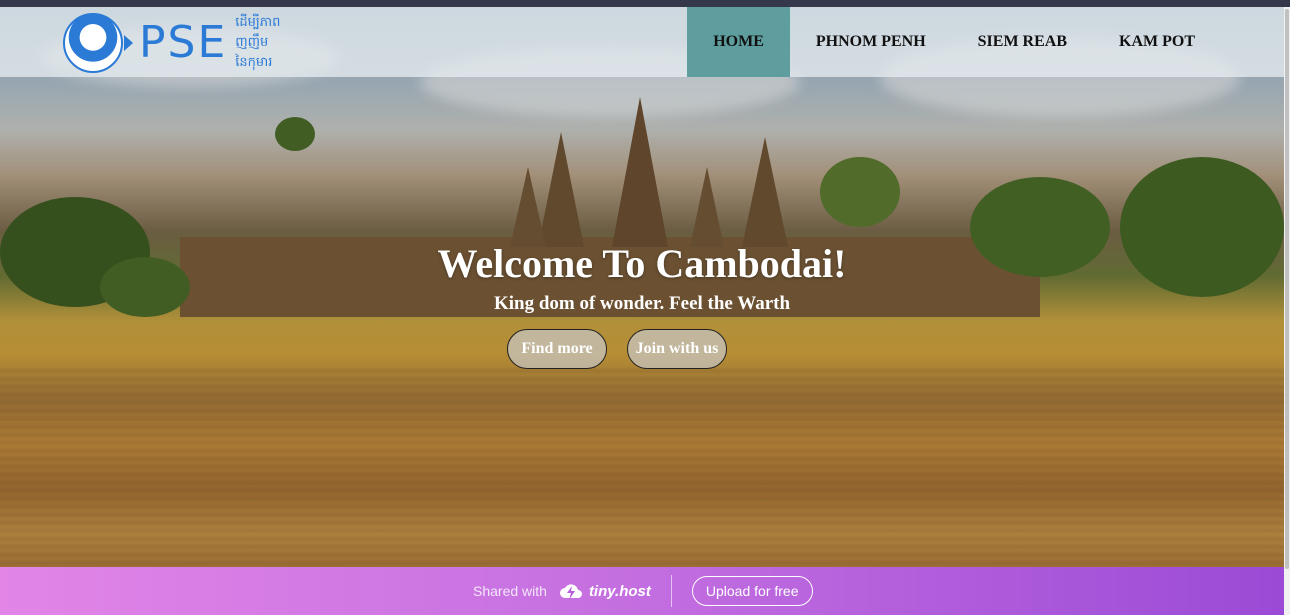  I want to click on hero-subtitle: King dom of wonder. Feel the Warth, so click(642, 303).